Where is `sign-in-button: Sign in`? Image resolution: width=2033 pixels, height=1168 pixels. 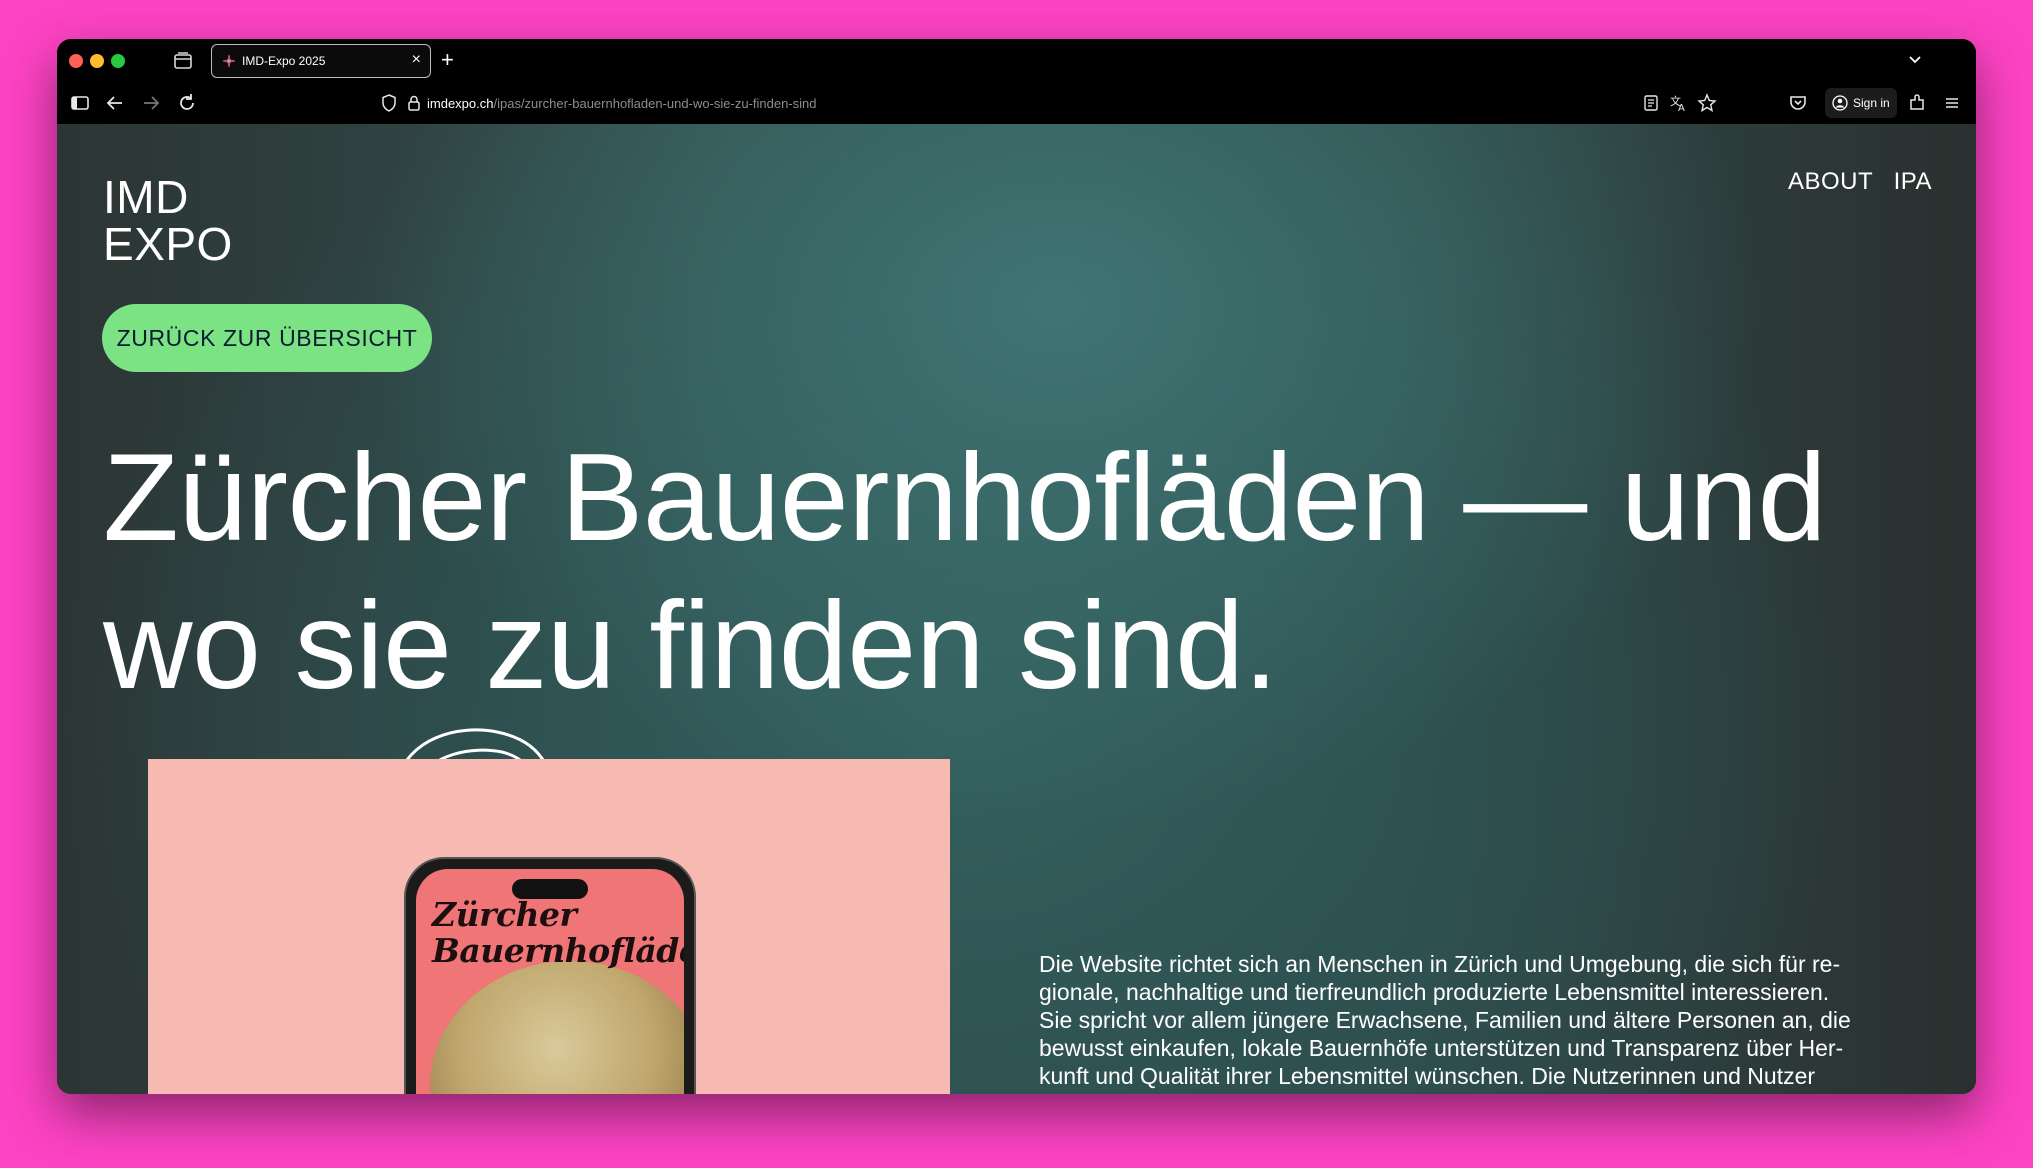 sign-in-button: Sign in is located at coordinates (1861, 103).